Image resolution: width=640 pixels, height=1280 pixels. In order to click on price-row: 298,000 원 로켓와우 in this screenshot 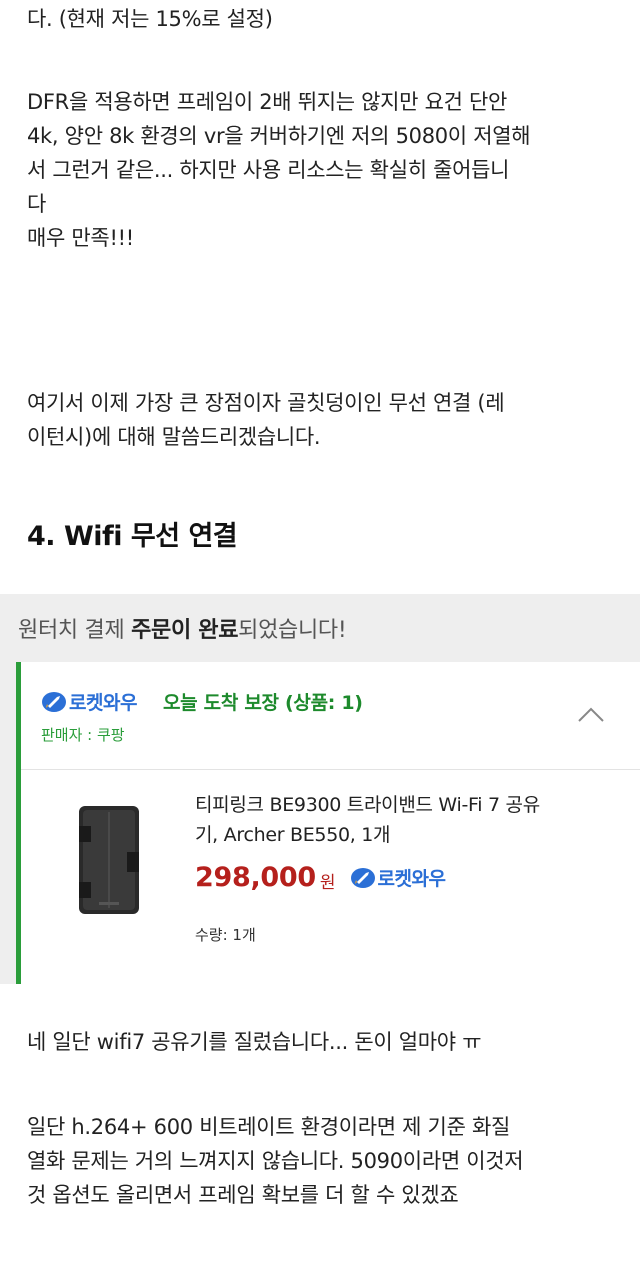, I will do `click(320, 877)`.